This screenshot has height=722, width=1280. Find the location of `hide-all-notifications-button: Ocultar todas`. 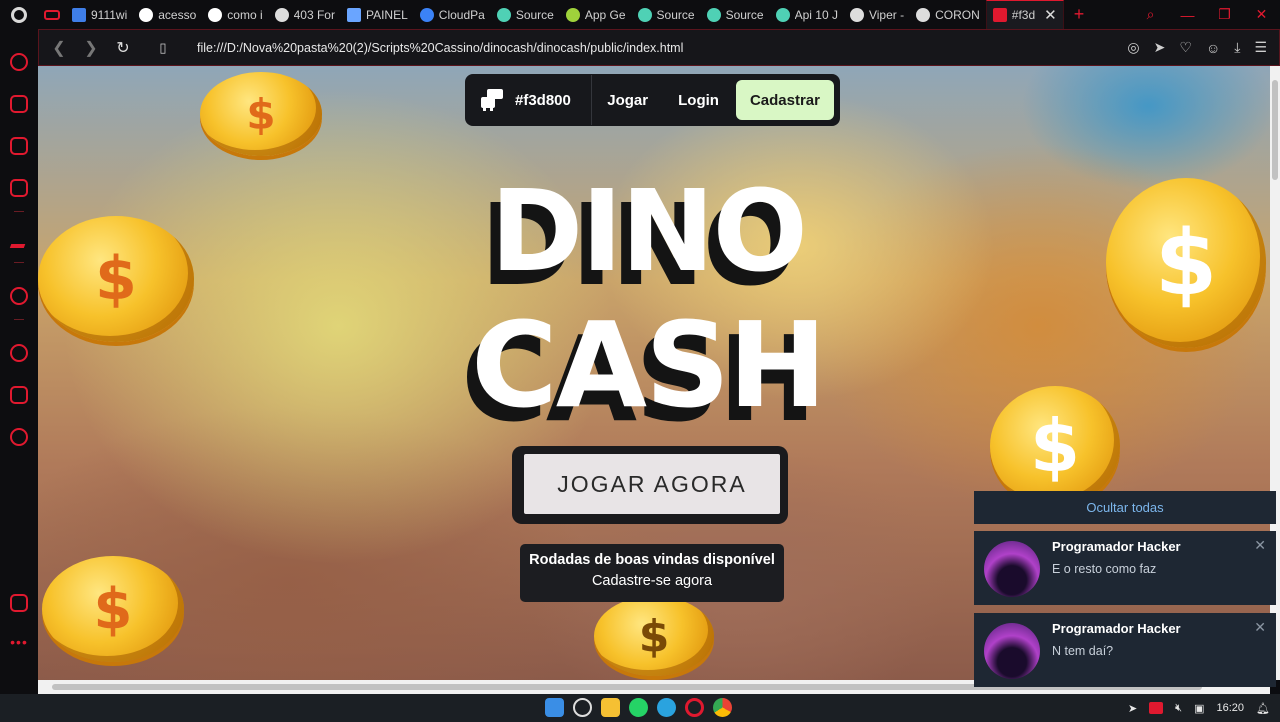

hide-all-notifications-button: Ocultar todas is located at coordinates (1125, 507).